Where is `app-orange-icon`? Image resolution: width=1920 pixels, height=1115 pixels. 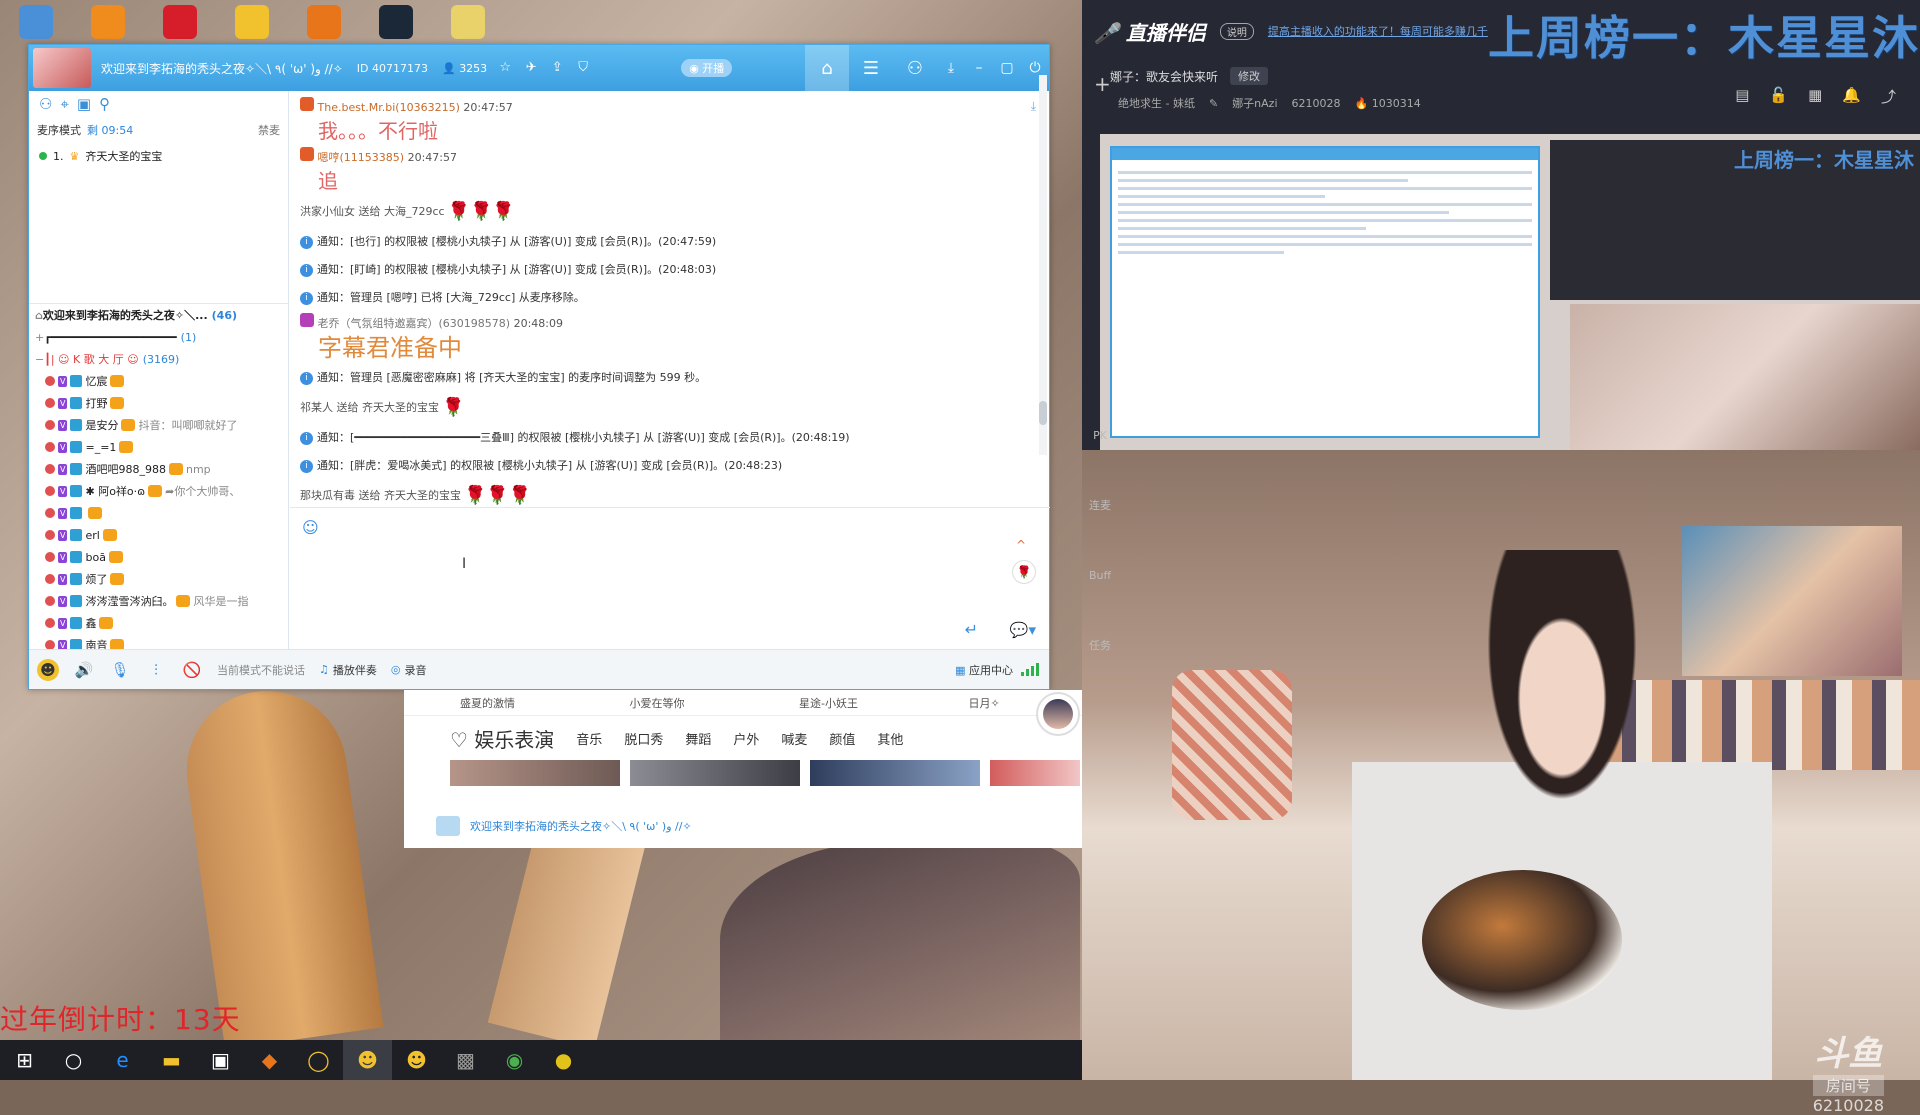
app-orange-icon is located at coordinates (108, 22).